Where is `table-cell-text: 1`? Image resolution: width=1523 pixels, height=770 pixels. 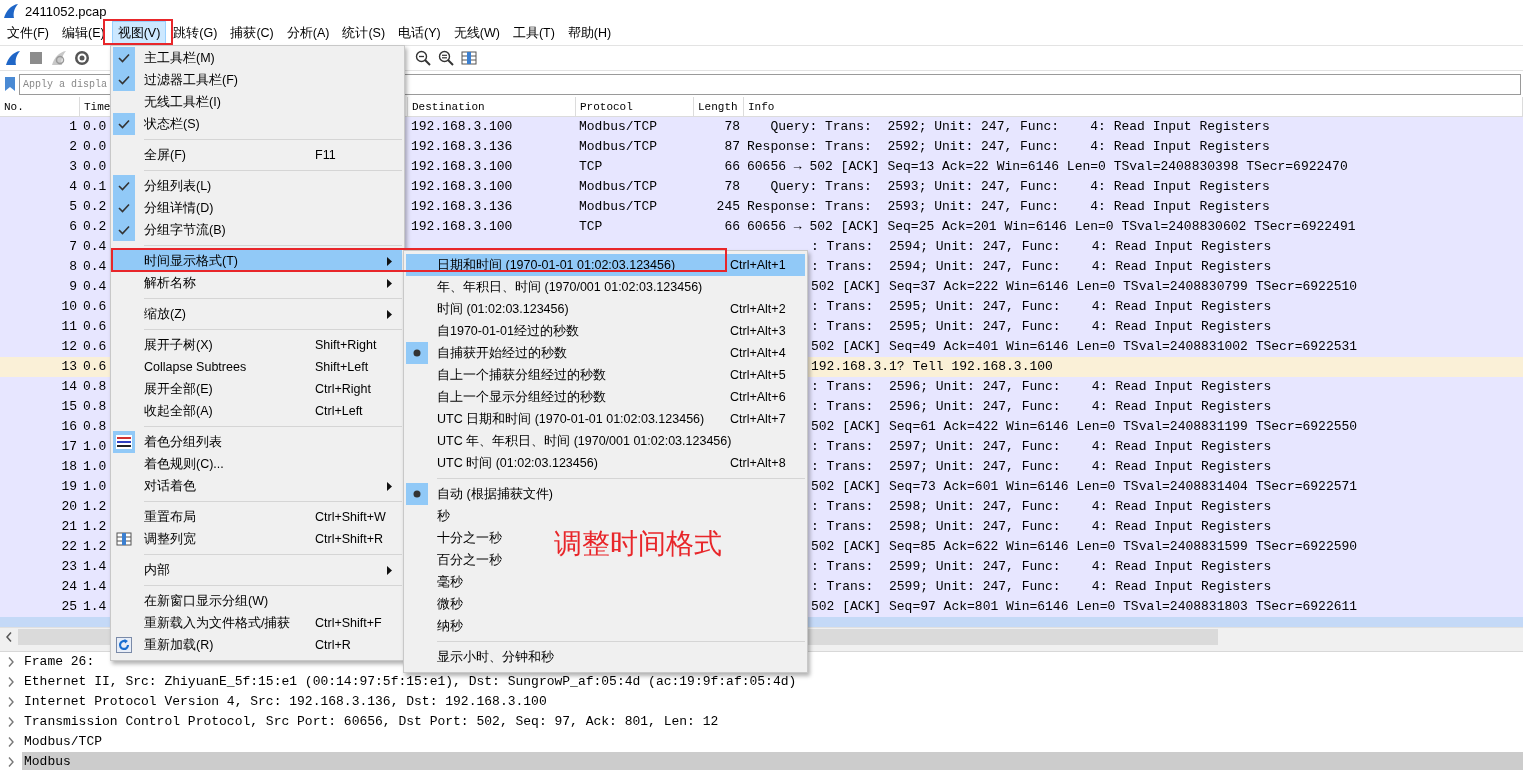 table-cell-text: 1 is located at coordinates (73, 127).